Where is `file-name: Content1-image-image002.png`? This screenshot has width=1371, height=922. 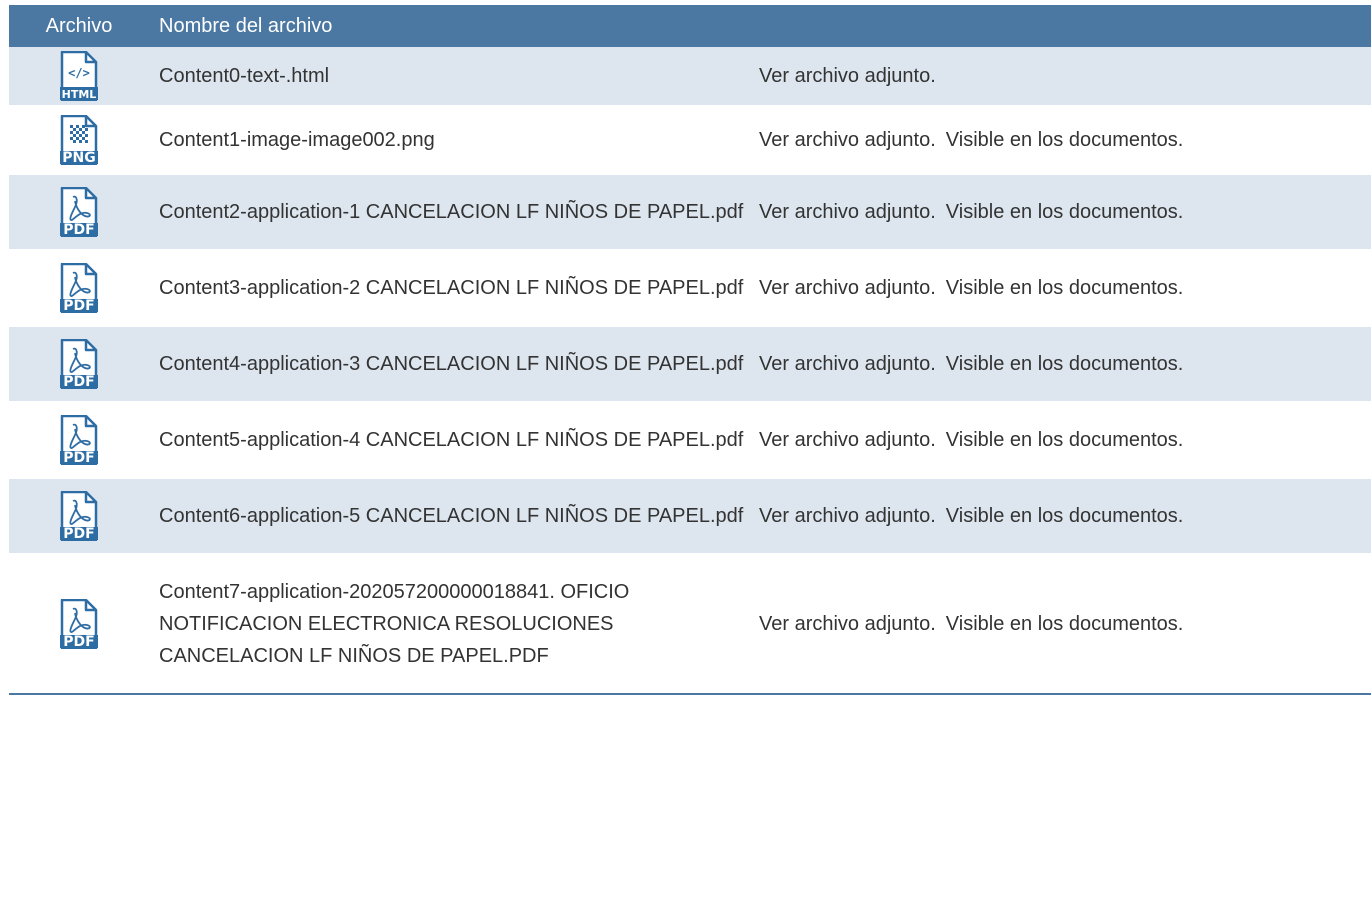
file-name: Content1-image-image002.png is located at coordinates (454, 140).